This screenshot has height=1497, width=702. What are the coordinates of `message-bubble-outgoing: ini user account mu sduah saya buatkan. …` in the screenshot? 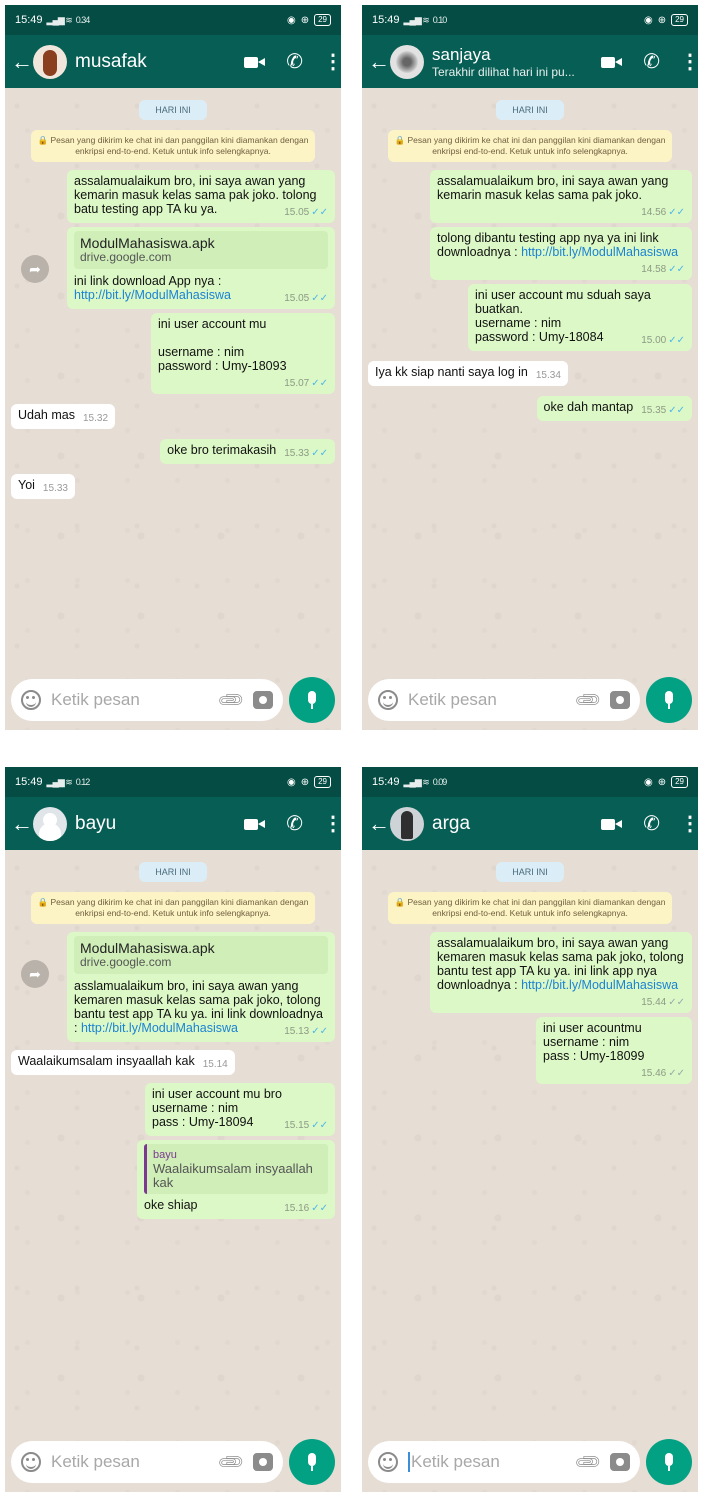 It's located at (580, 317).